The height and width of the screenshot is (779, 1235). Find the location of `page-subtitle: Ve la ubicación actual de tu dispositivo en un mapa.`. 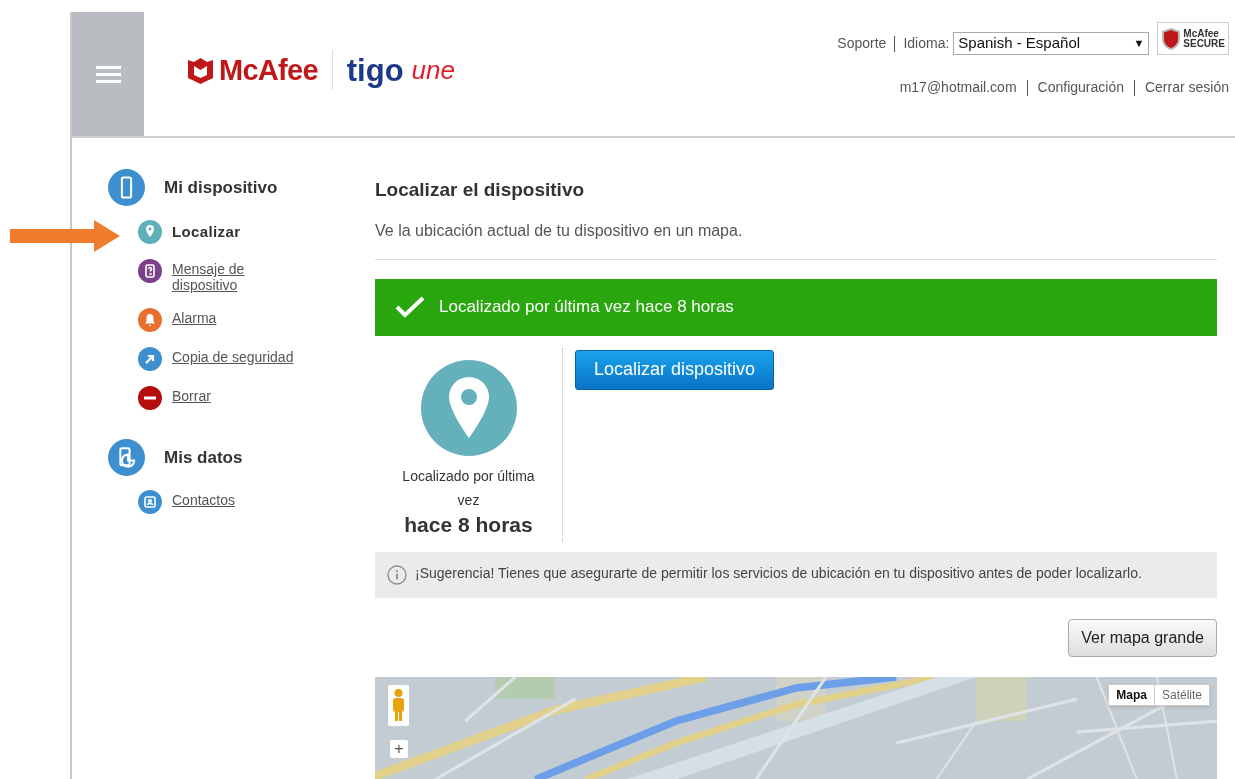

page-subtitle: Ve la ubicación actual de tu dispositivo en un mapa. is located at coordinates (559, 230).